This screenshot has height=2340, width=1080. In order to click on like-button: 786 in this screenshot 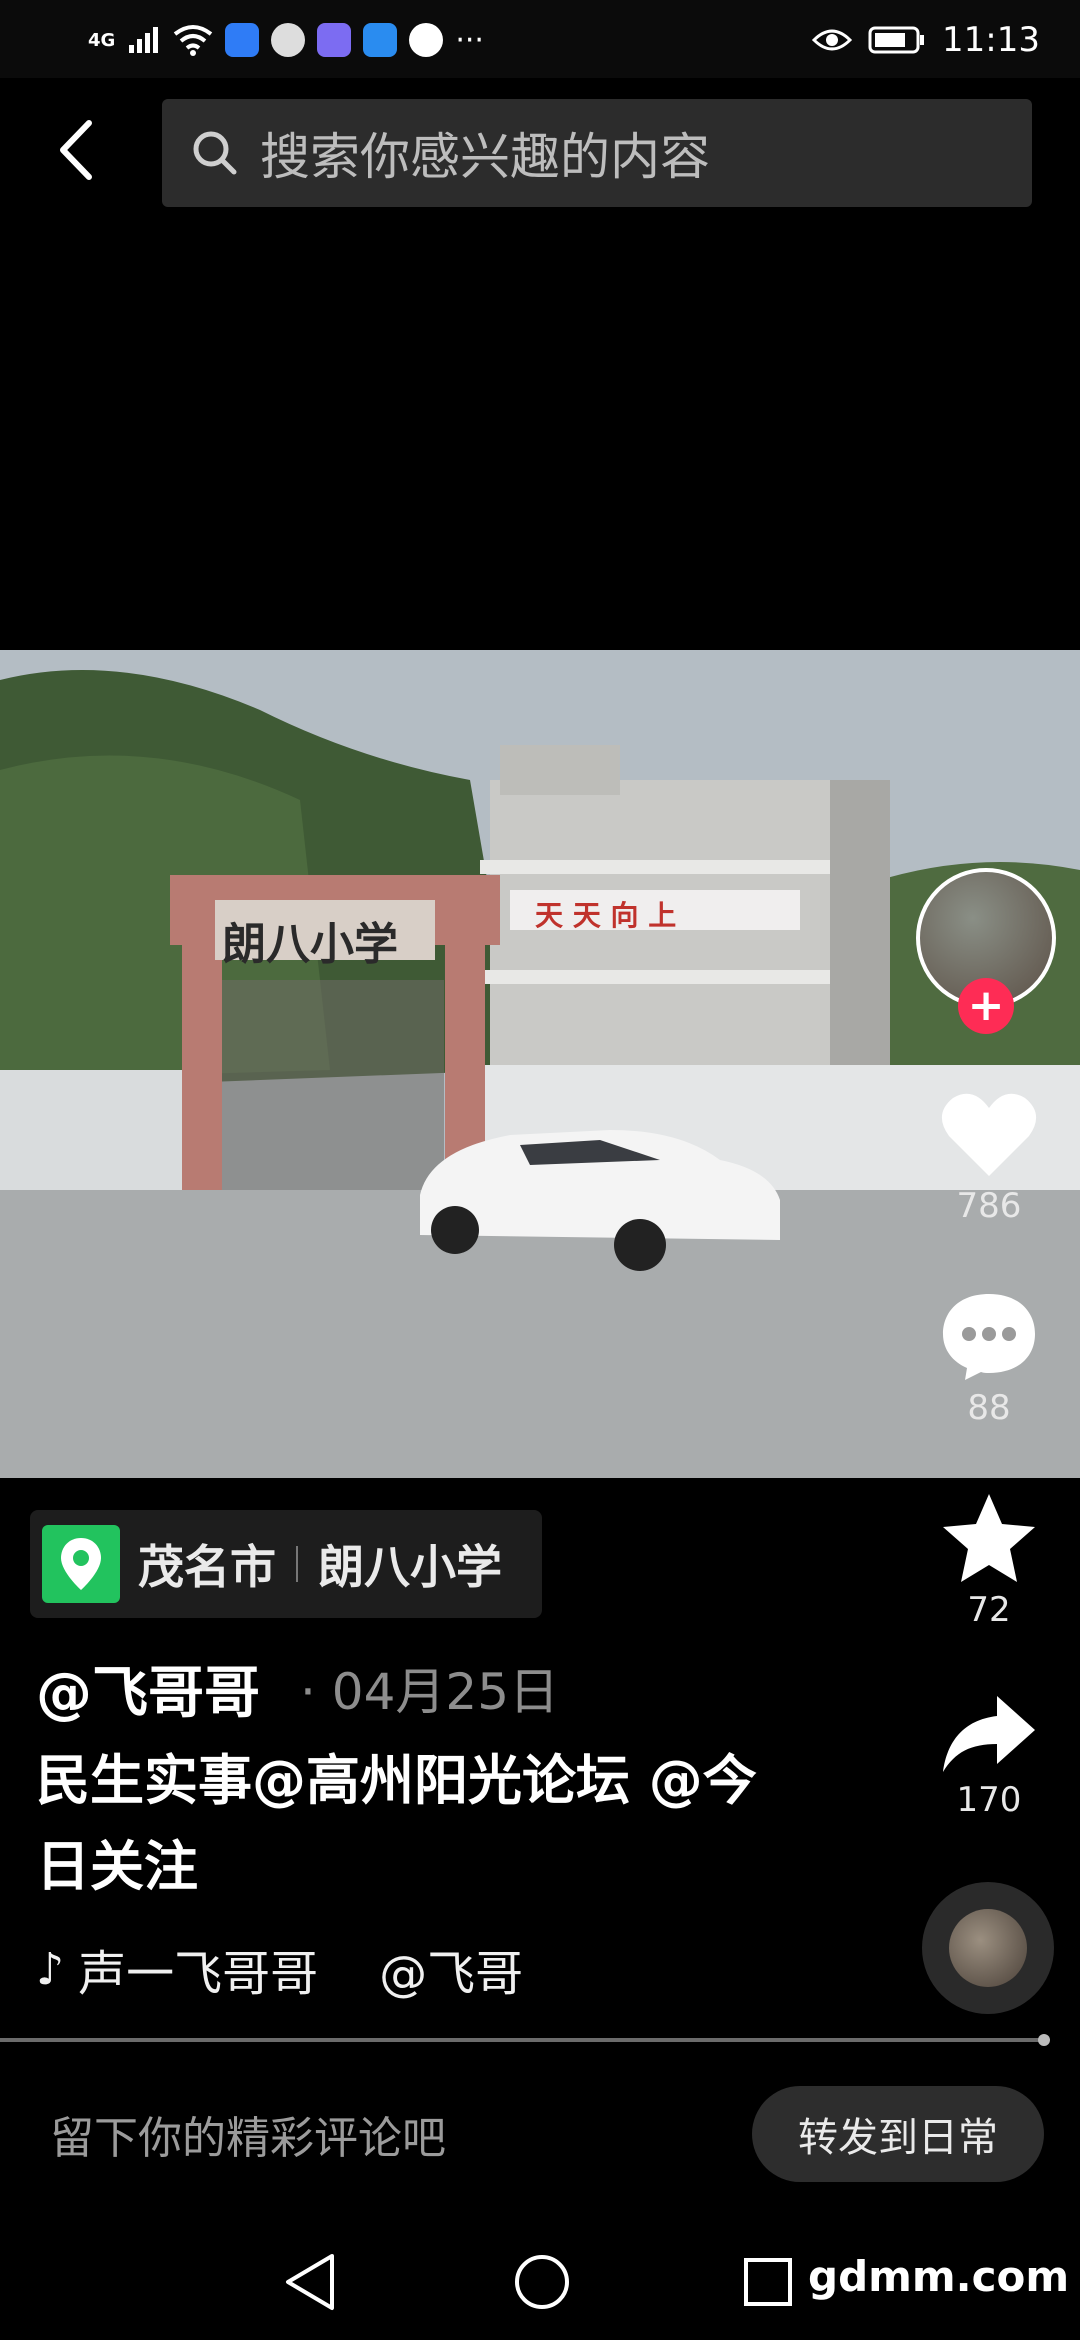, I will do `click(989, 1158)`.